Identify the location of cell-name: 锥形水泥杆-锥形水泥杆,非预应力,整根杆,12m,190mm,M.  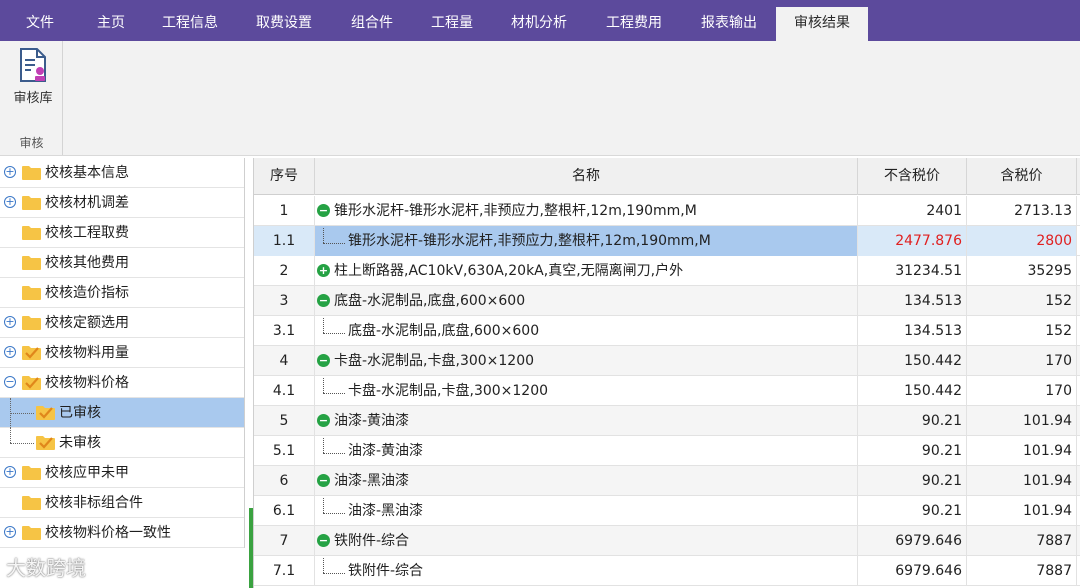
(586, 241).